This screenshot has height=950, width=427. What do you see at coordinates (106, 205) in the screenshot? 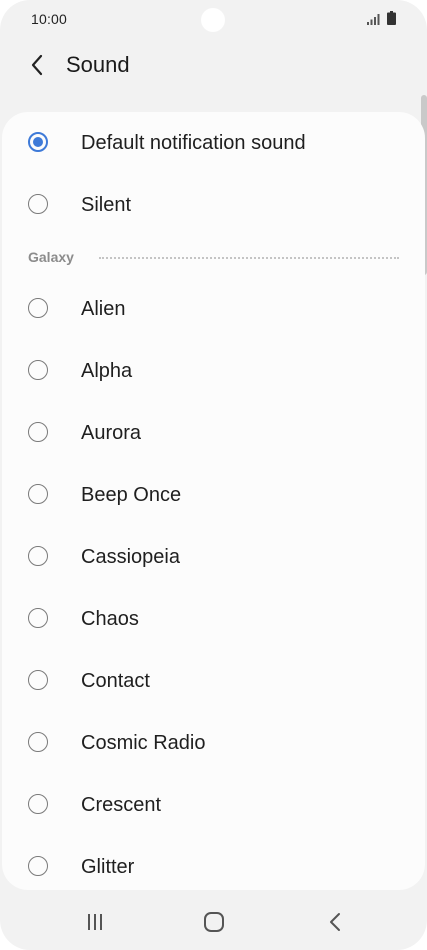
I see `list-item-label: Silent` at bounding box center [106, 205].